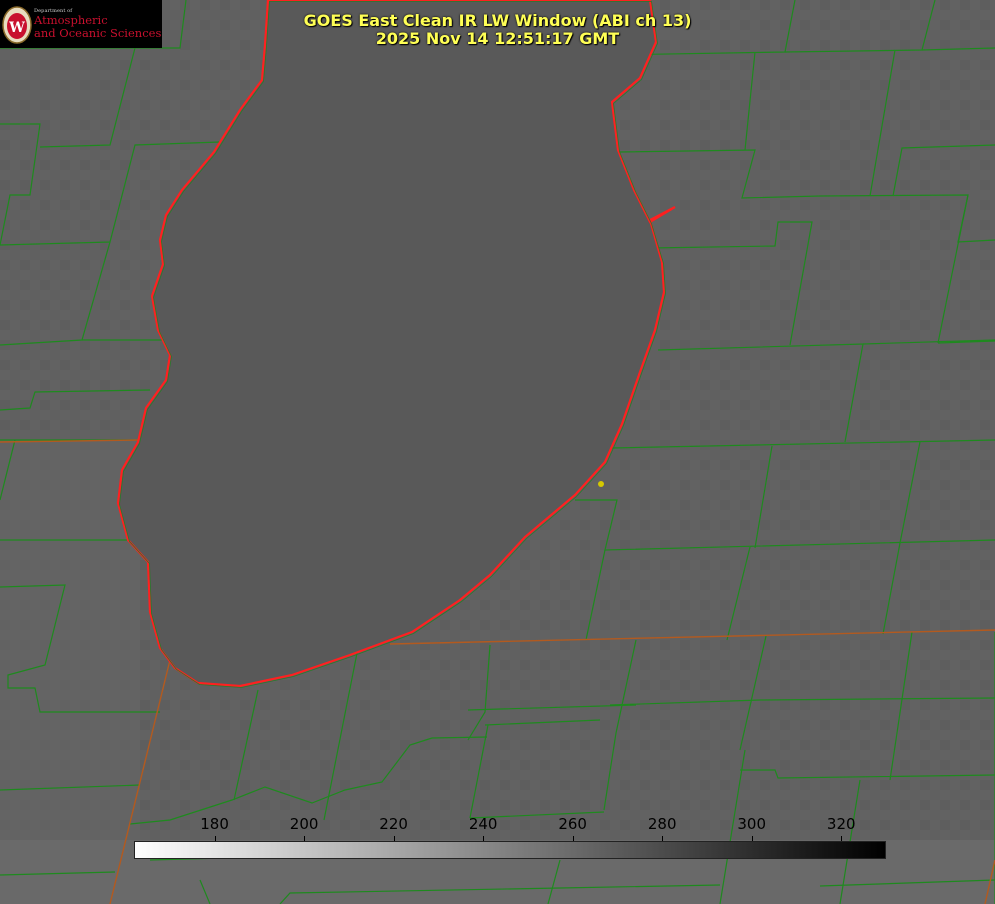  I want to click on colorbar-tick-label: 280, so click(662, 824).